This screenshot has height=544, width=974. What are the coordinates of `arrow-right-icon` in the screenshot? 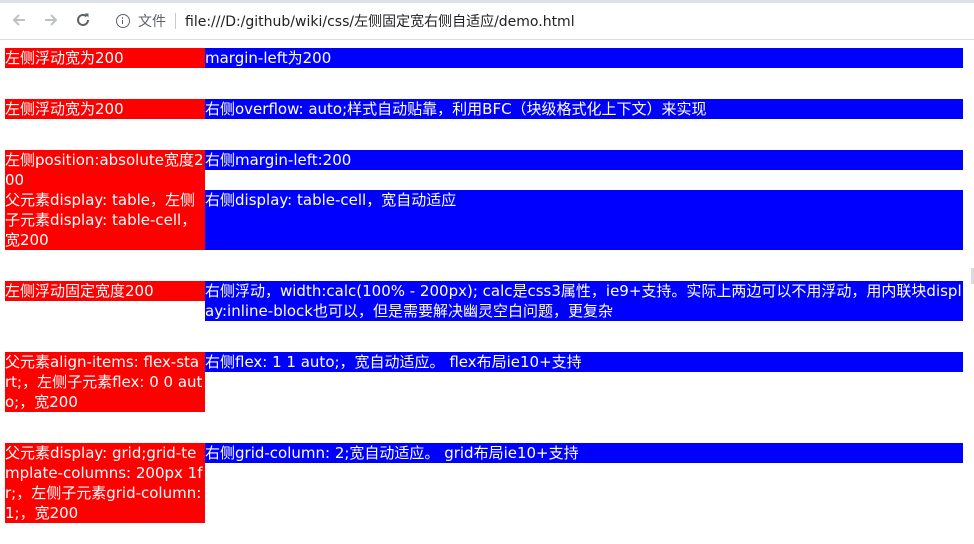 It's located at (51, 20).